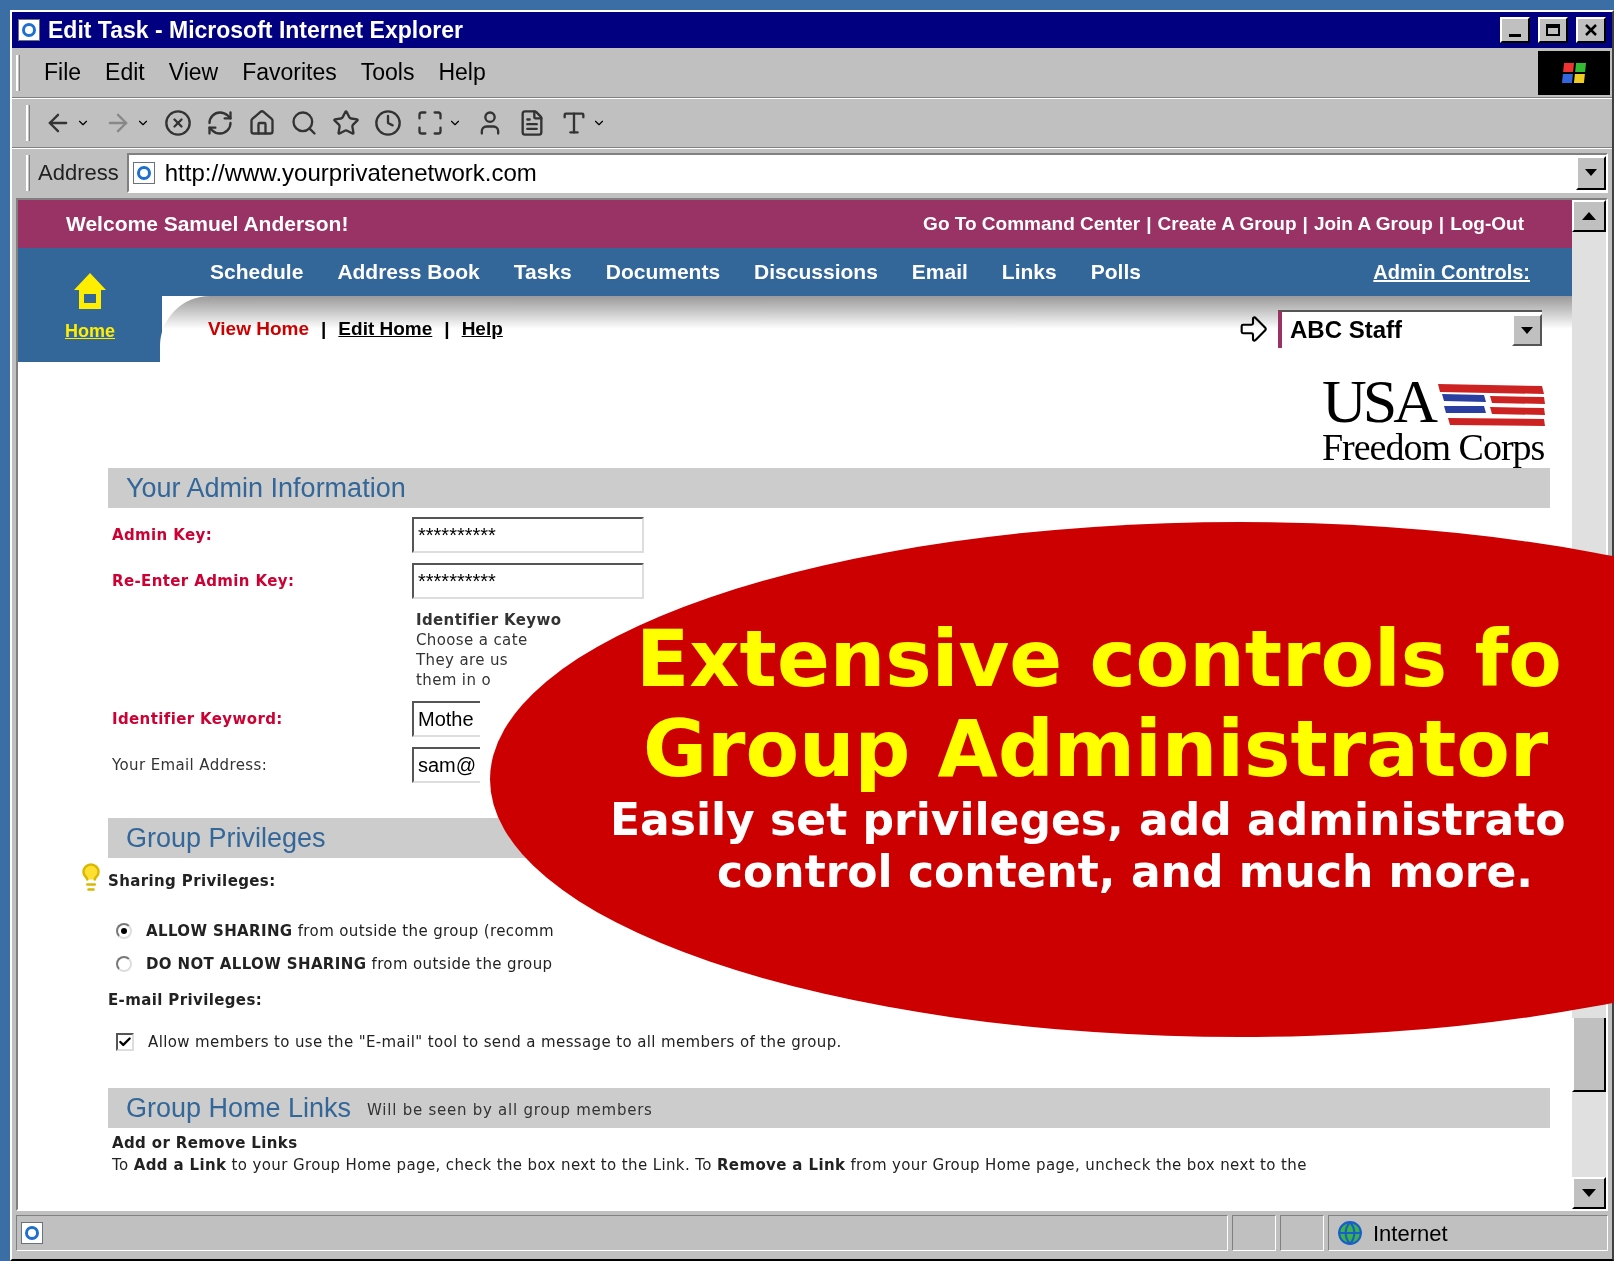  I want to click on refresh-icon, so click(220, 123).